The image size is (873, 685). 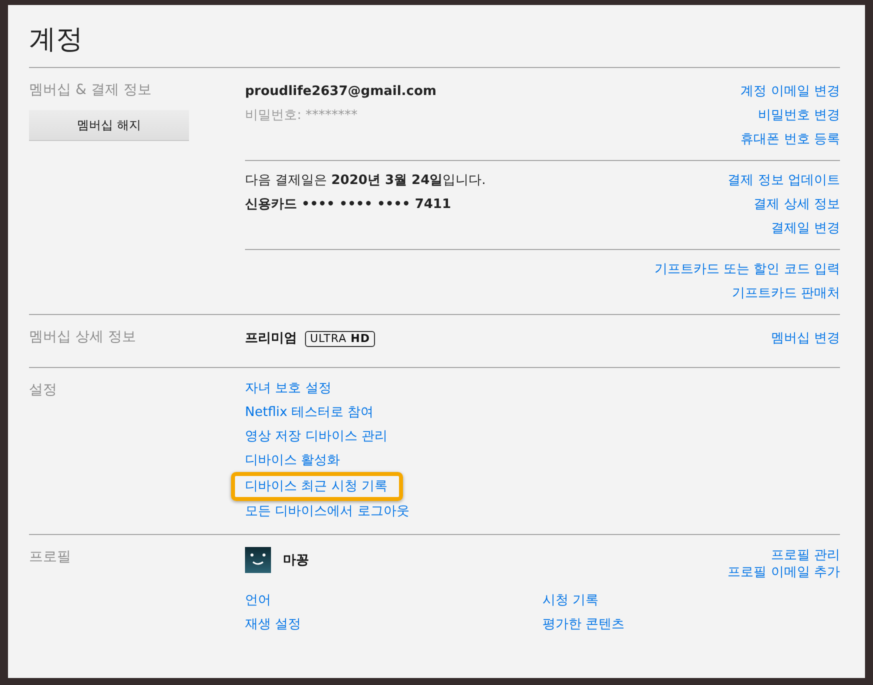 I want to click on info-text: proudlife2637@gmail.com, so click(x=340, y=92).